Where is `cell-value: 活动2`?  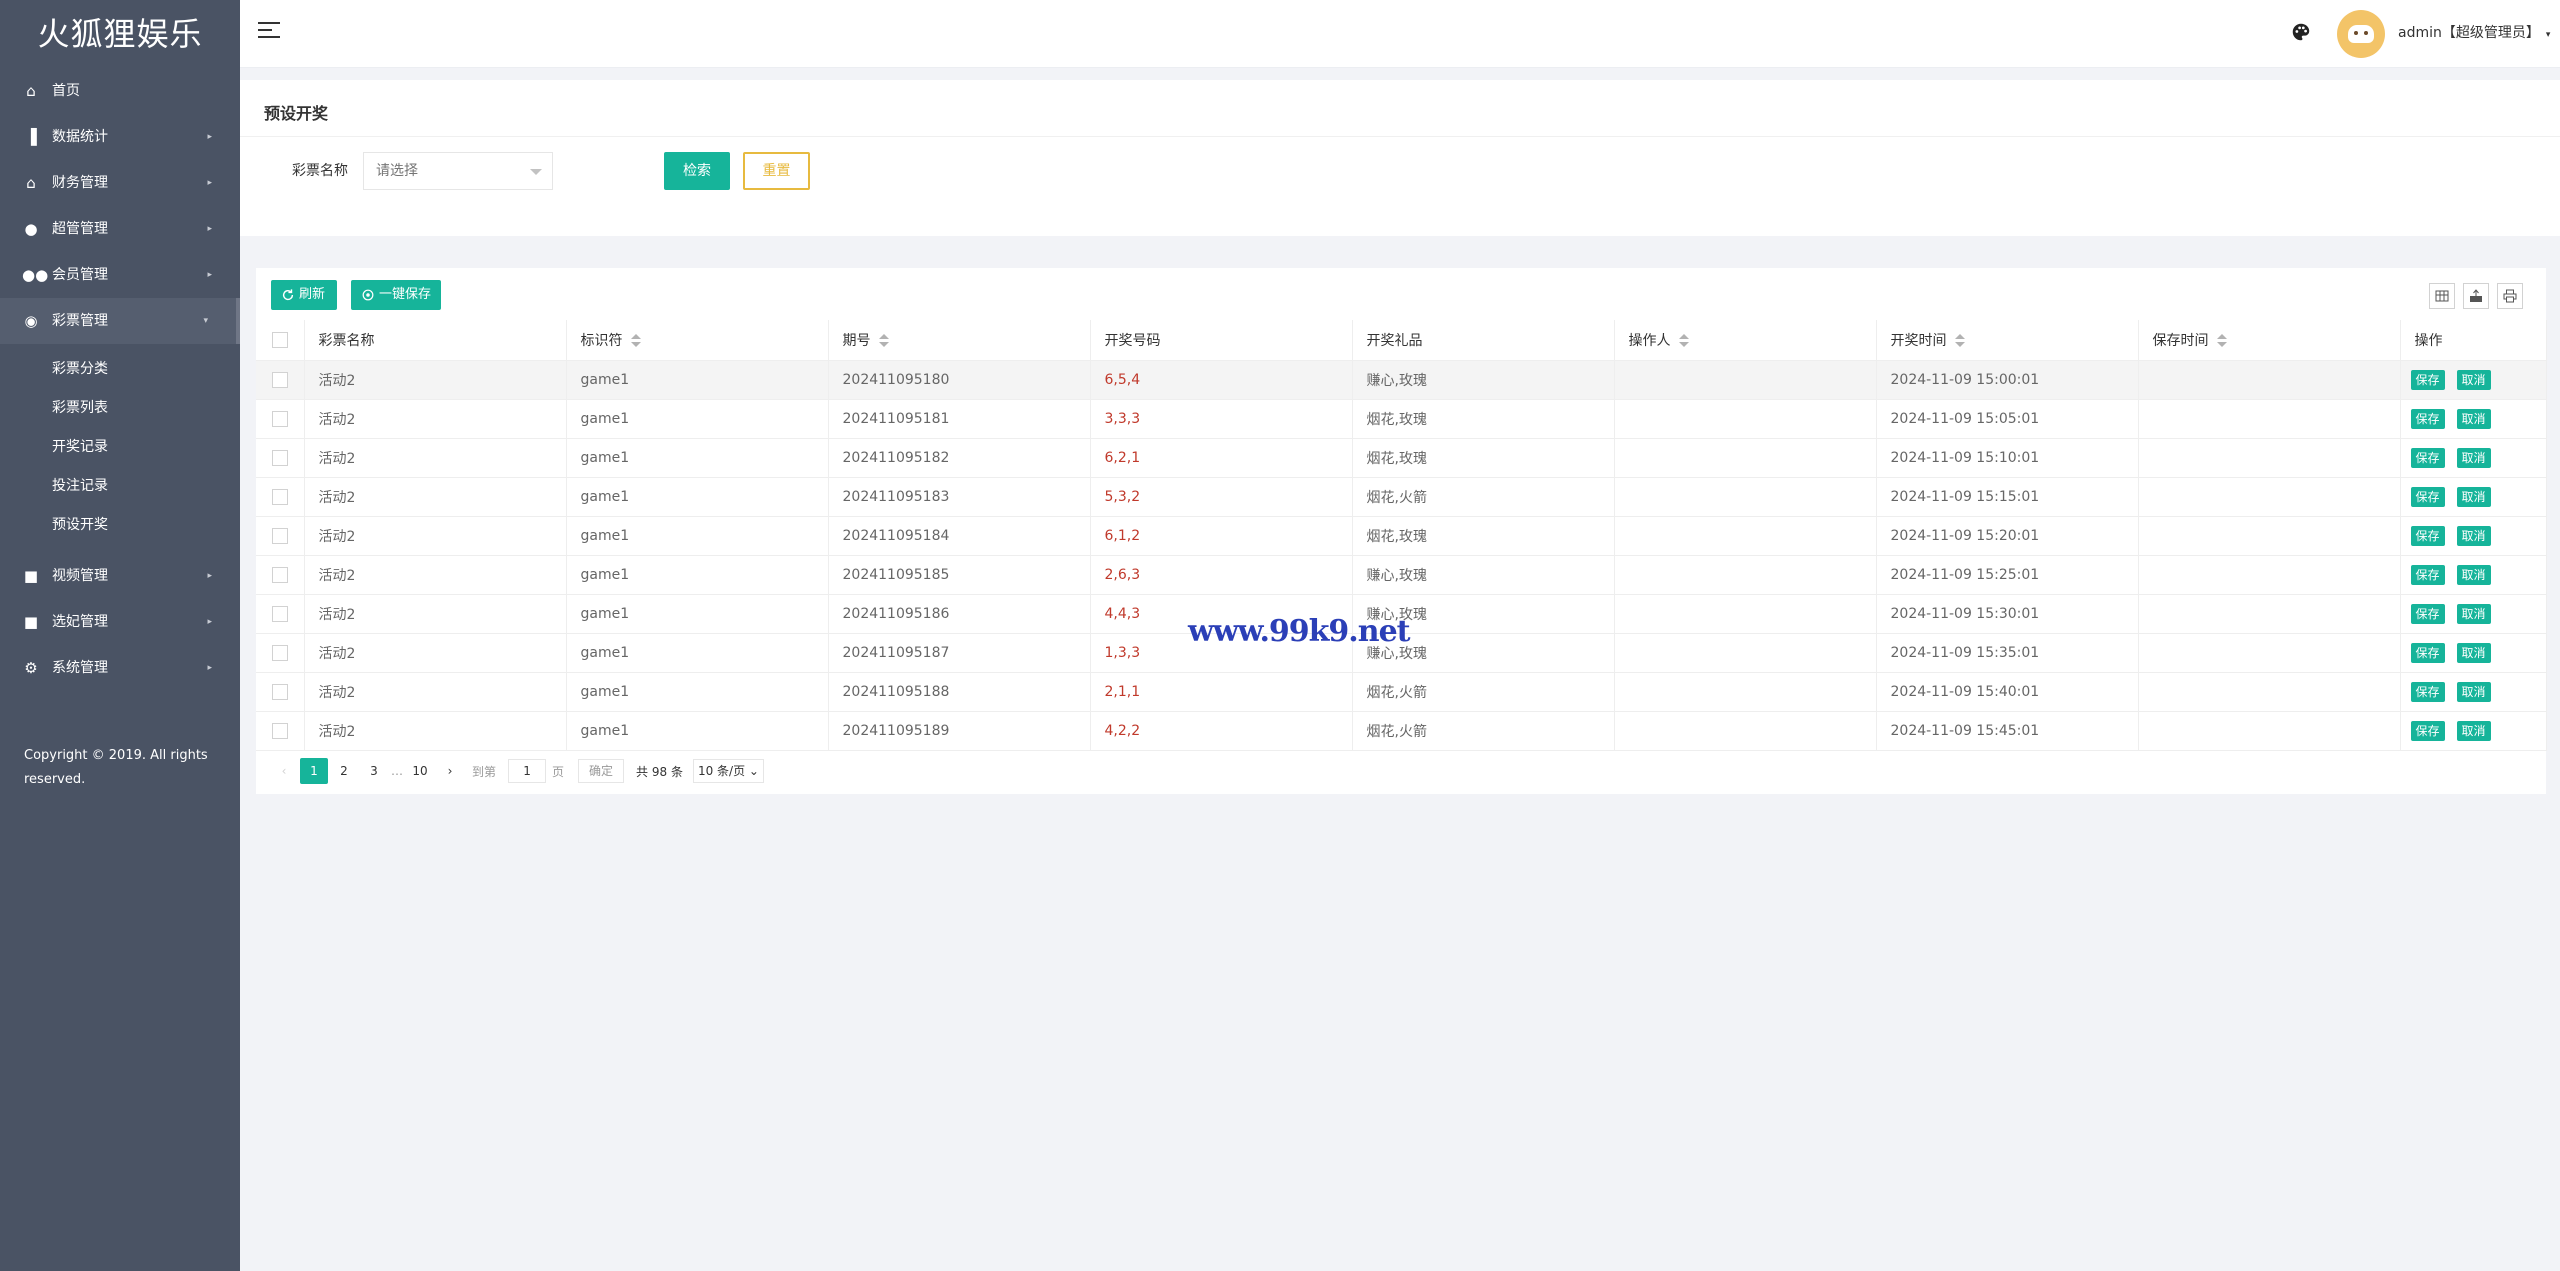
cell-value: 活动2 is located at coordinates (337, 692).